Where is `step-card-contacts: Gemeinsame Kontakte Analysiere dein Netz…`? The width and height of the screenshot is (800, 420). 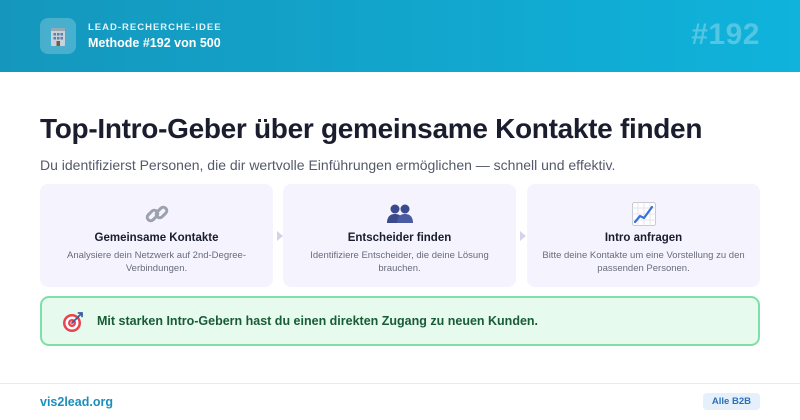 step-card-contacts: Gemeinsame Kontakte Analysiere dein Netz… is located at coordinates (156, 235).